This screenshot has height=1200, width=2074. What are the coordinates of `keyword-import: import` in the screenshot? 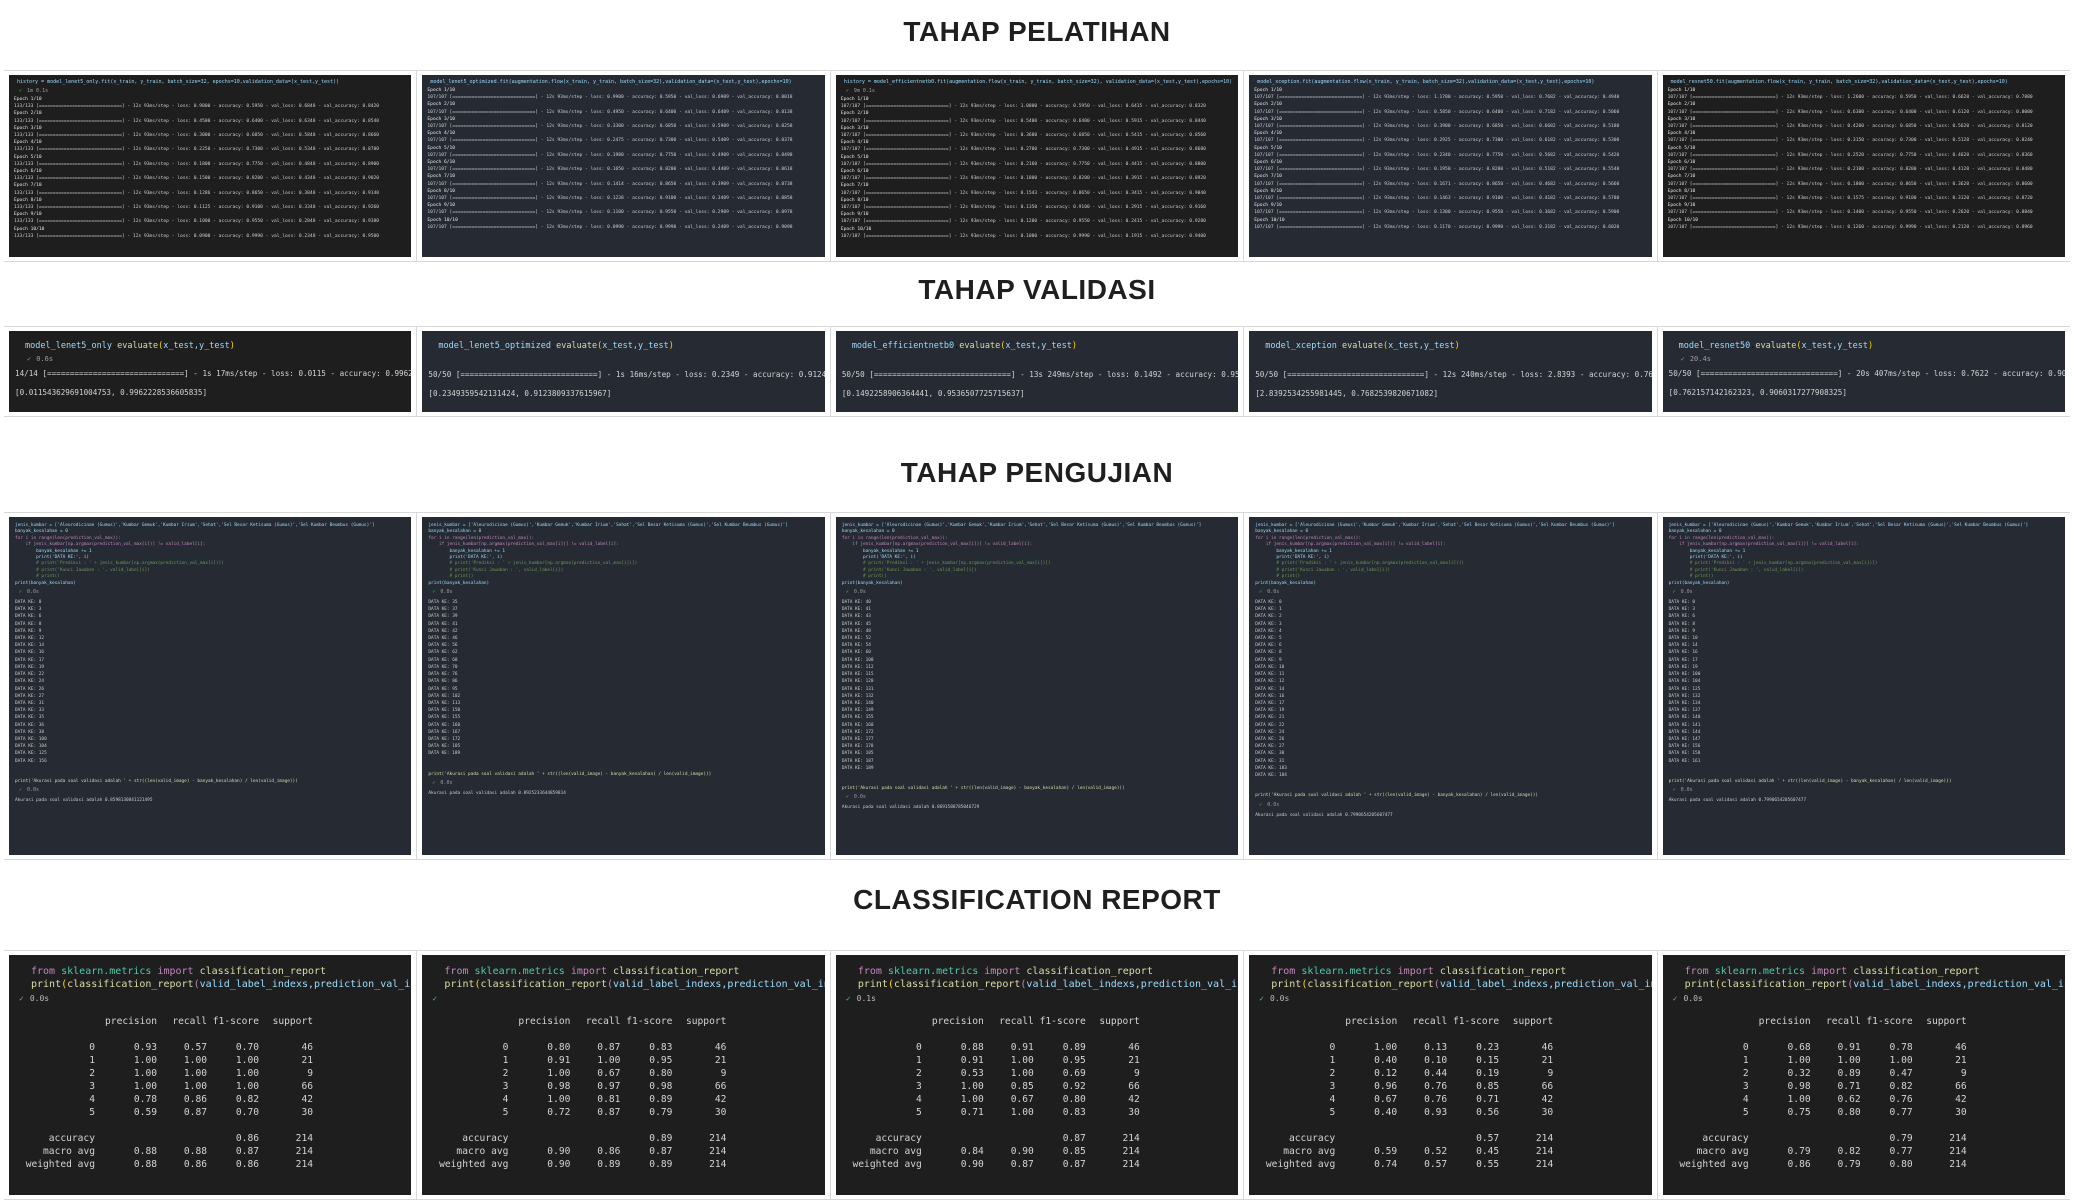 It's located at (1418, 971).